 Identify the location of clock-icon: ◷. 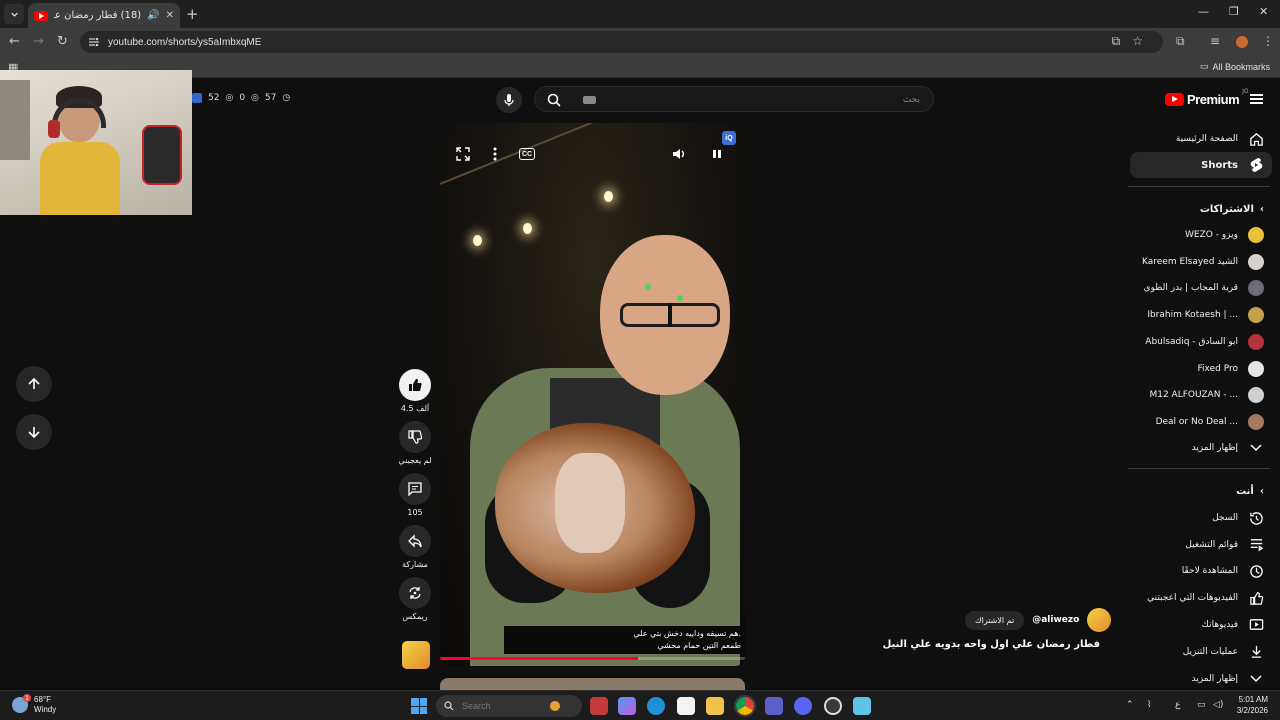
(286, 98).